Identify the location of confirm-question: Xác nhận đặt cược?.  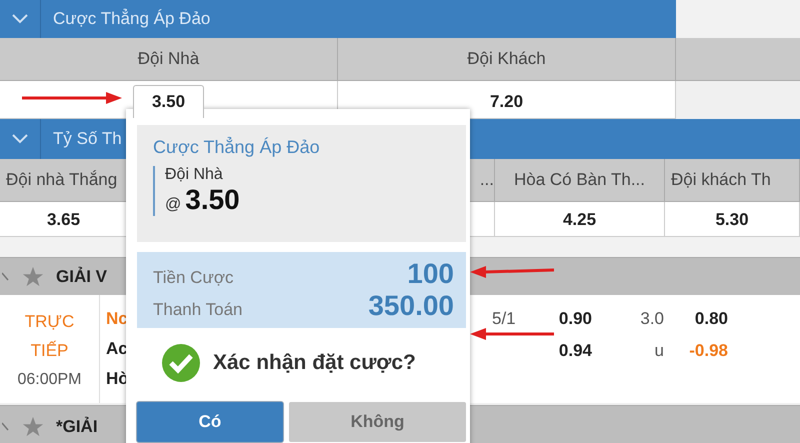
(314, 363).